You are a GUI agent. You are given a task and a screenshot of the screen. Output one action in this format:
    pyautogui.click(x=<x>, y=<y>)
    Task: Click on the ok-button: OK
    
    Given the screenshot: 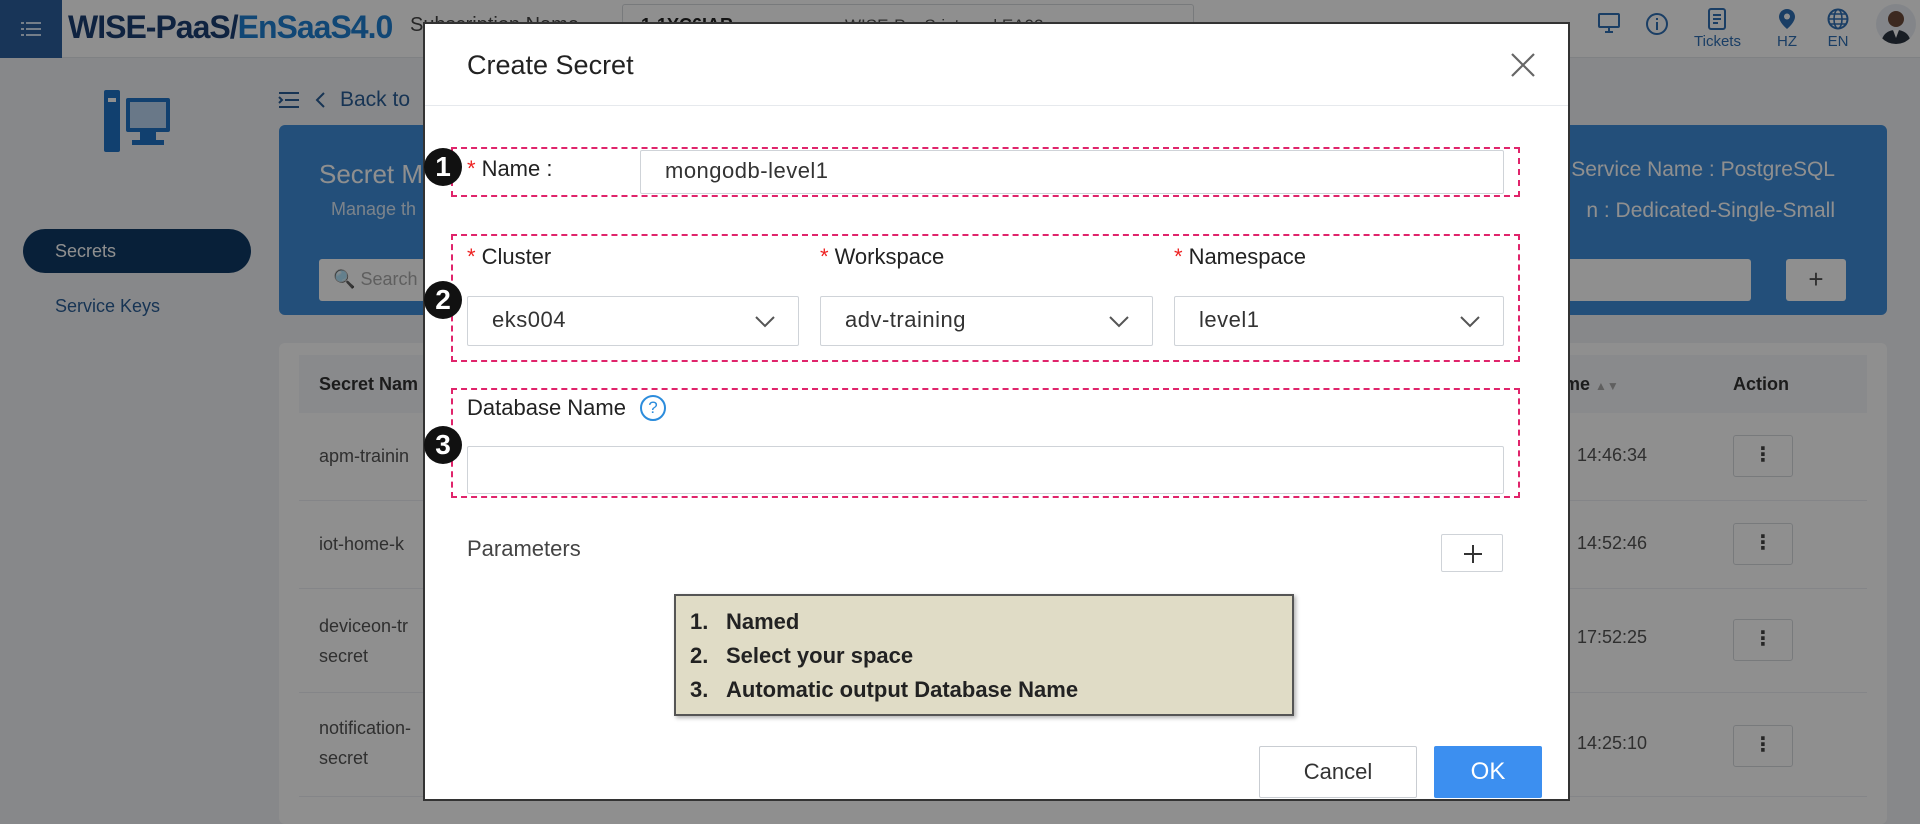 What is the action you would take?
    pyautogui.click(x=1488, y=772)
    